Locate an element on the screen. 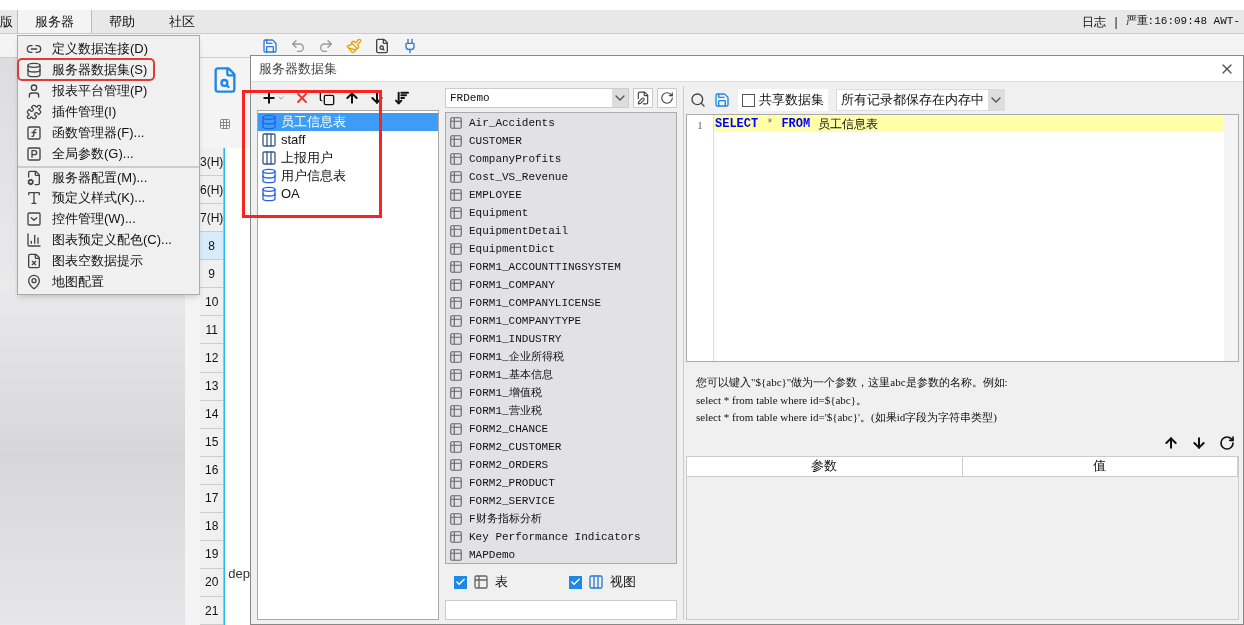 The width and height of the screenshot is (1244, 625). menu-item: 帮助 is located at coordinates (122, 21).